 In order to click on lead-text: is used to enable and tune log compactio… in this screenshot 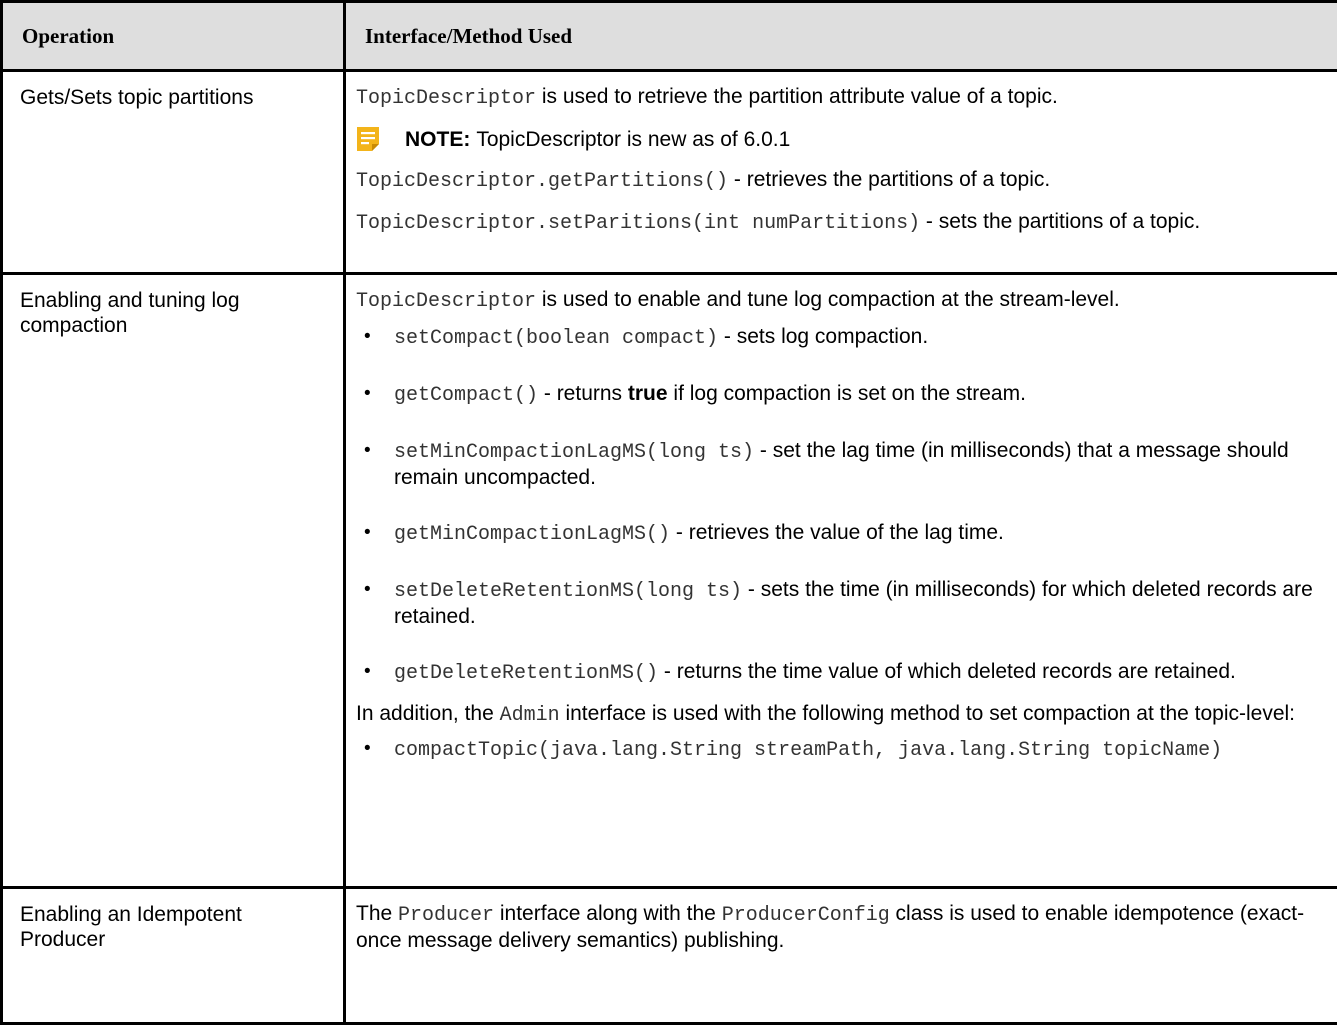, I will do `click(828, 299)`.